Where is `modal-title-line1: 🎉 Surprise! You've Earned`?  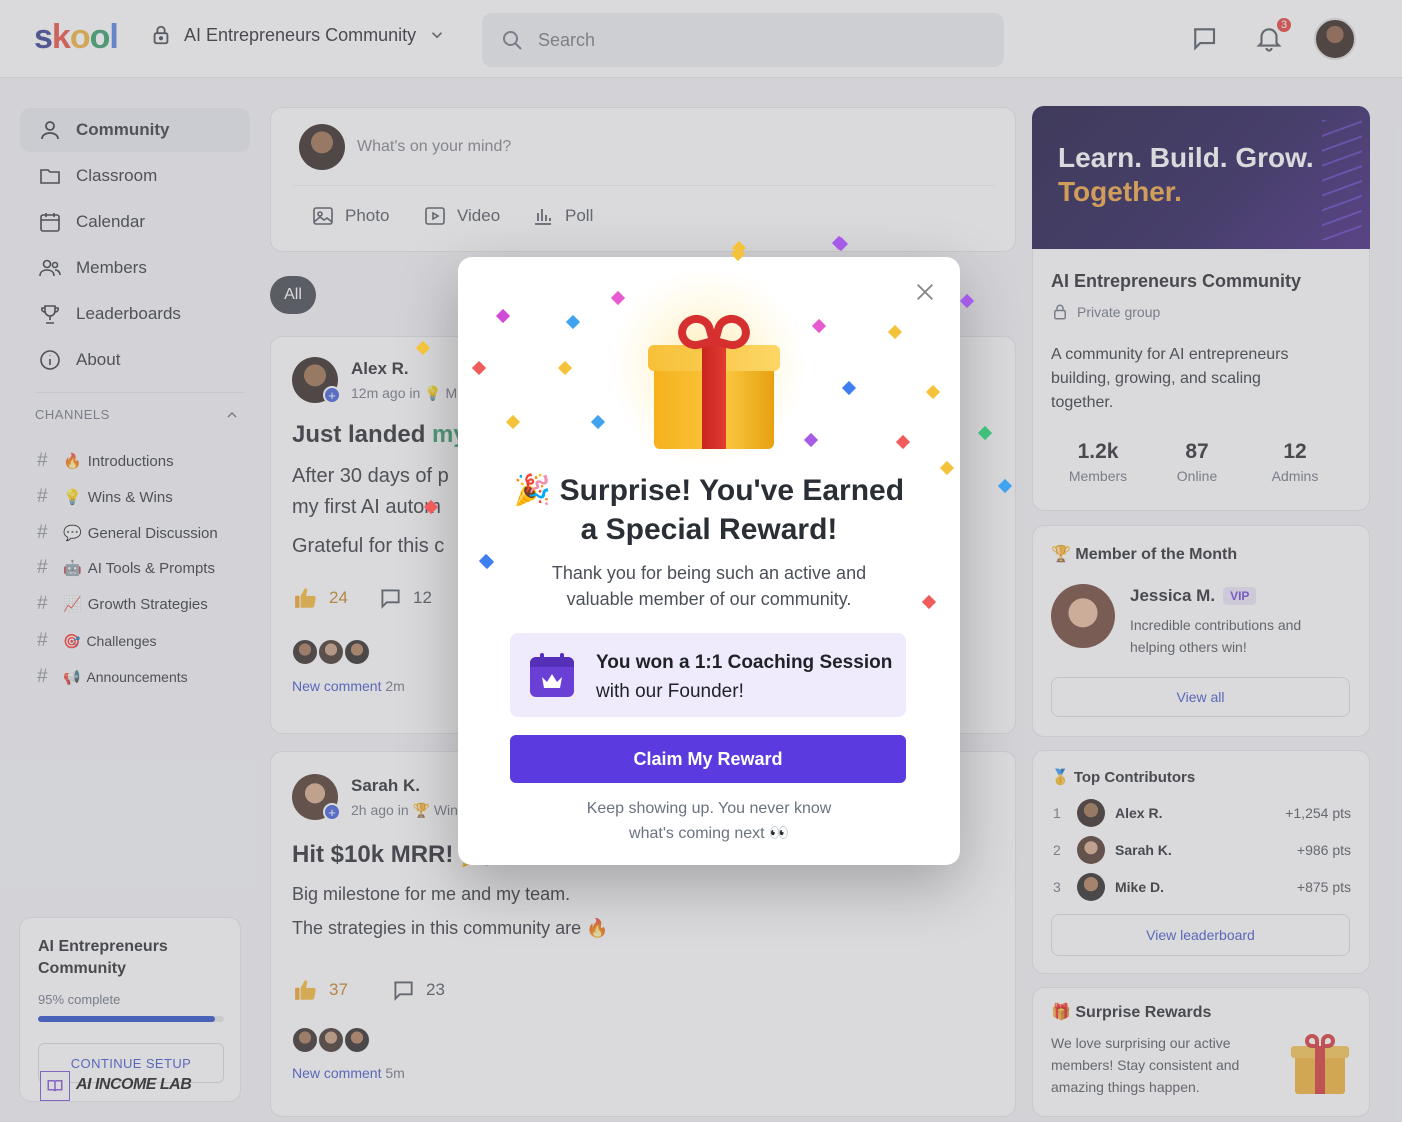 modal-title-line1: 🎉 Surprise! You've Earned is located at coordinates (709, 490).